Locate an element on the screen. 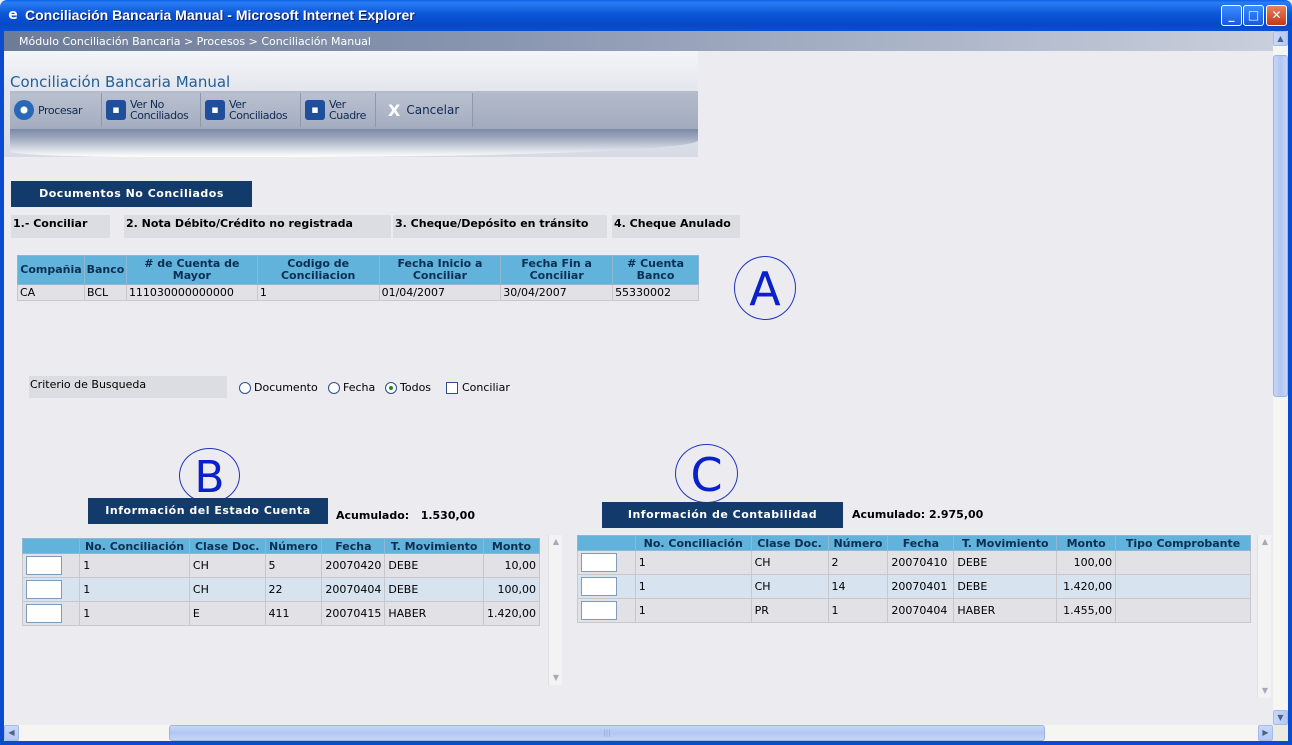 The image size is (1292, 745). cell: 20070410 is located at coordinates (921, 562).